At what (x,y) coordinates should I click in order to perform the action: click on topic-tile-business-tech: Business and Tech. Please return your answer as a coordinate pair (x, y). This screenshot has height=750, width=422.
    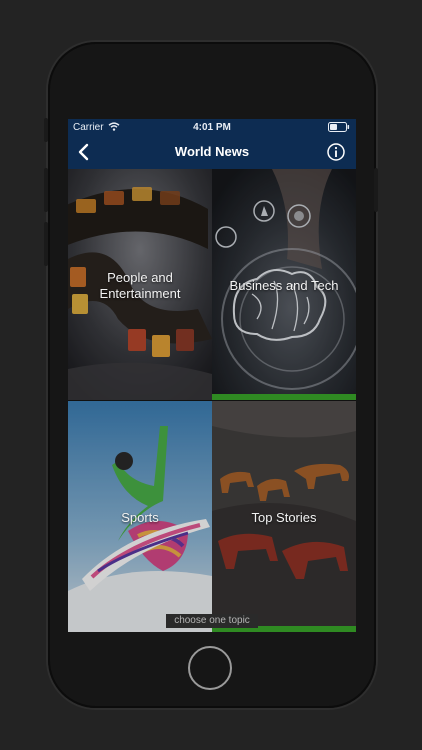
    Looking at the image, I should click on (284, 284).